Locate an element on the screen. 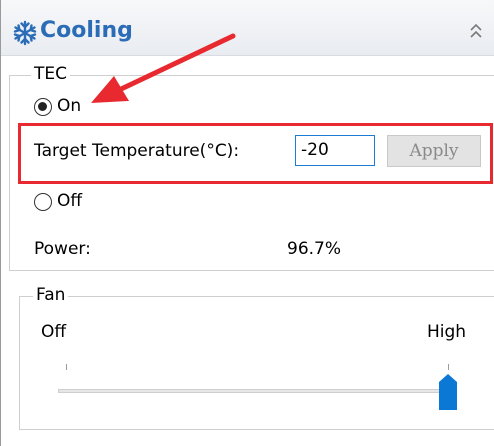 The image size is (494, 446). fan-slider-track is located at coordinates (257, 391).